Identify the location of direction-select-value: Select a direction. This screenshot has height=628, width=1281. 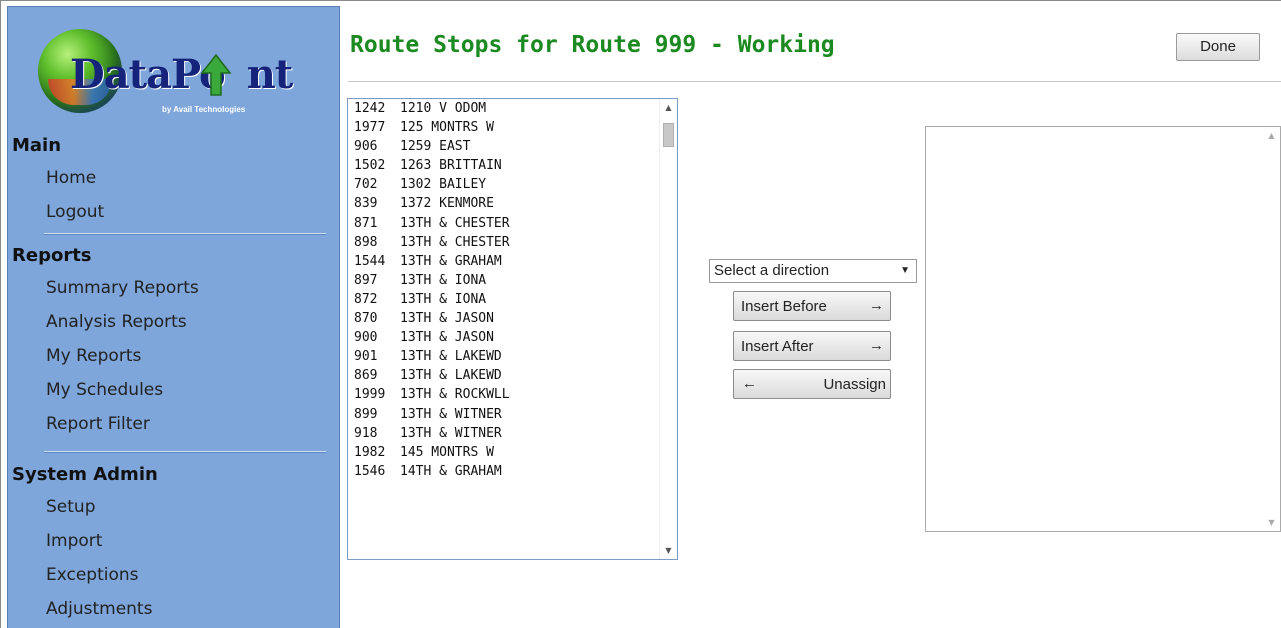
(772, 270).